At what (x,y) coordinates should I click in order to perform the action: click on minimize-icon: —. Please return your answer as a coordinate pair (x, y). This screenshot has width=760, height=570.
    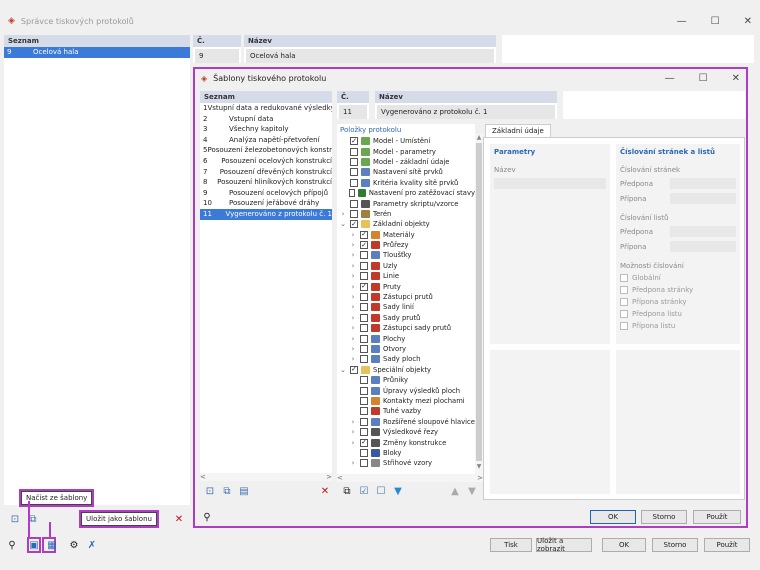
    Looking at the image, I should click on (682, 21).